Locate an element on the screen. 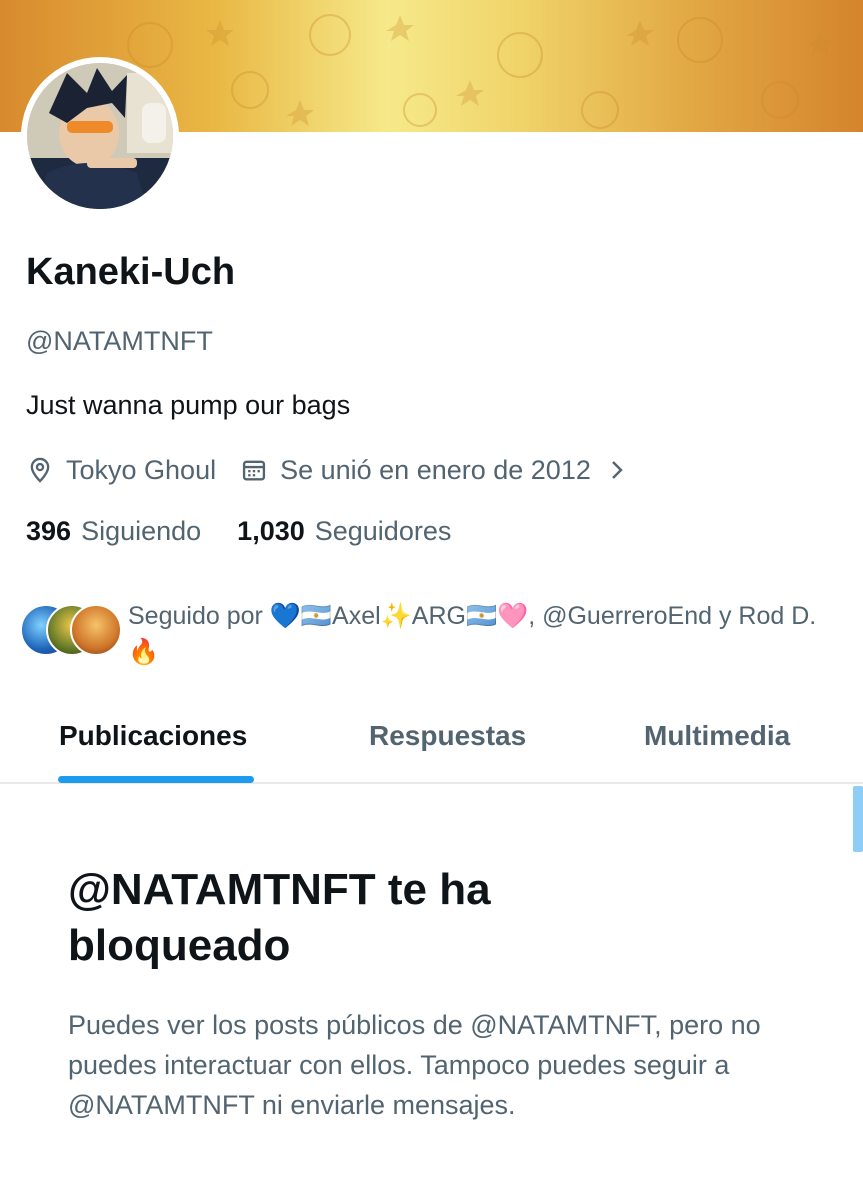 The width and height of the screenshot is (863, 1200). location-text: Tokyo Ghoul is located at coordinates (141, 469).